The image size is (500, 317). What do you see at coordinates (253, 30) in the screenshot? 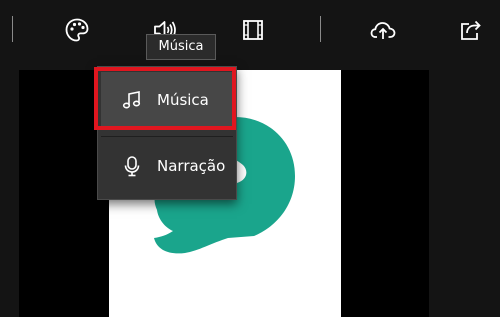
I see `film-frame-icon` at bounding box center [253, 30].